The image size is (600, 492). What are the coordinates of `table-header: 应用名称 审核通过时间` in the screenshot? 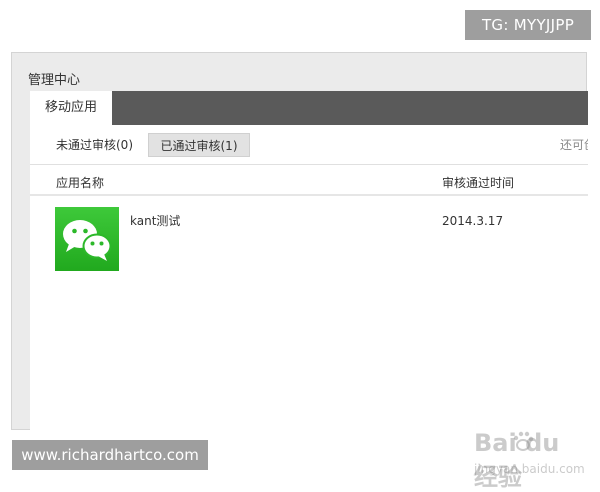 It's located at (309, 180).